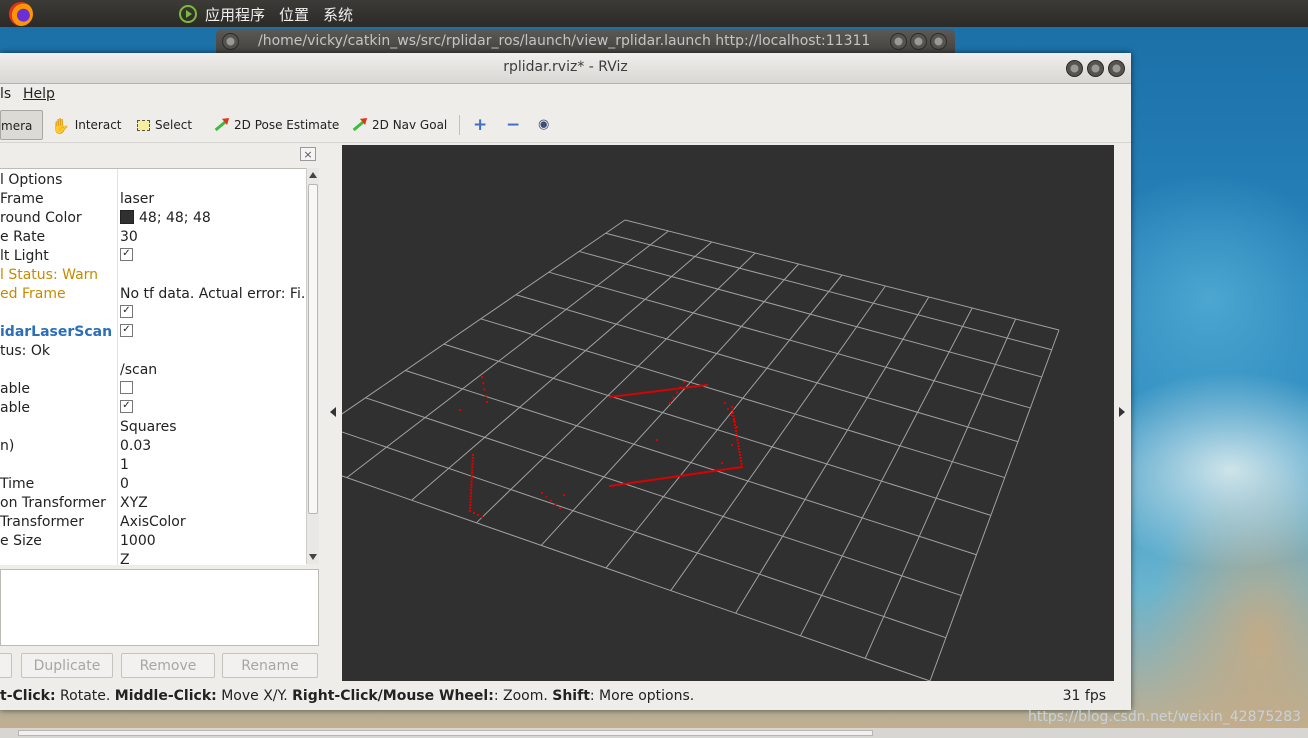 This screenshot has height=738, width=1308. I want to click on tree-row: 1, so click(153, 465).